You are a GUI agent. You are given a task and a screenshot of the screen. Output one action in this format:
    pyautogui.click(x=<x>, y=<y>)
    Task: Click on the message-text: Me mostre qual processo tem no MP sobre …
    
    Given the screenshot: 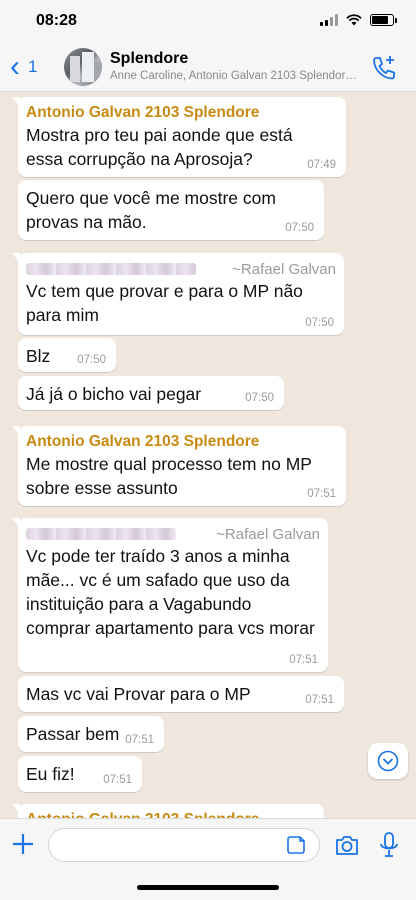 What is the action you would take?
    pyautogui.click(x=169, y=476)
    